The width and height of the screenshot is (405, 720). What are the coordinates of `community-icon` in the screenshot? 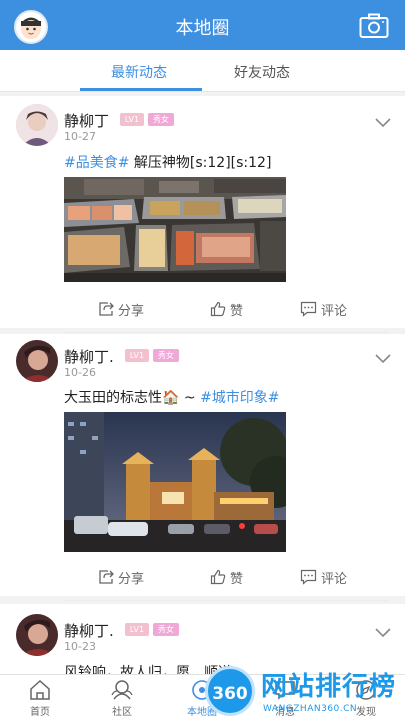 It's located at (122, 690).